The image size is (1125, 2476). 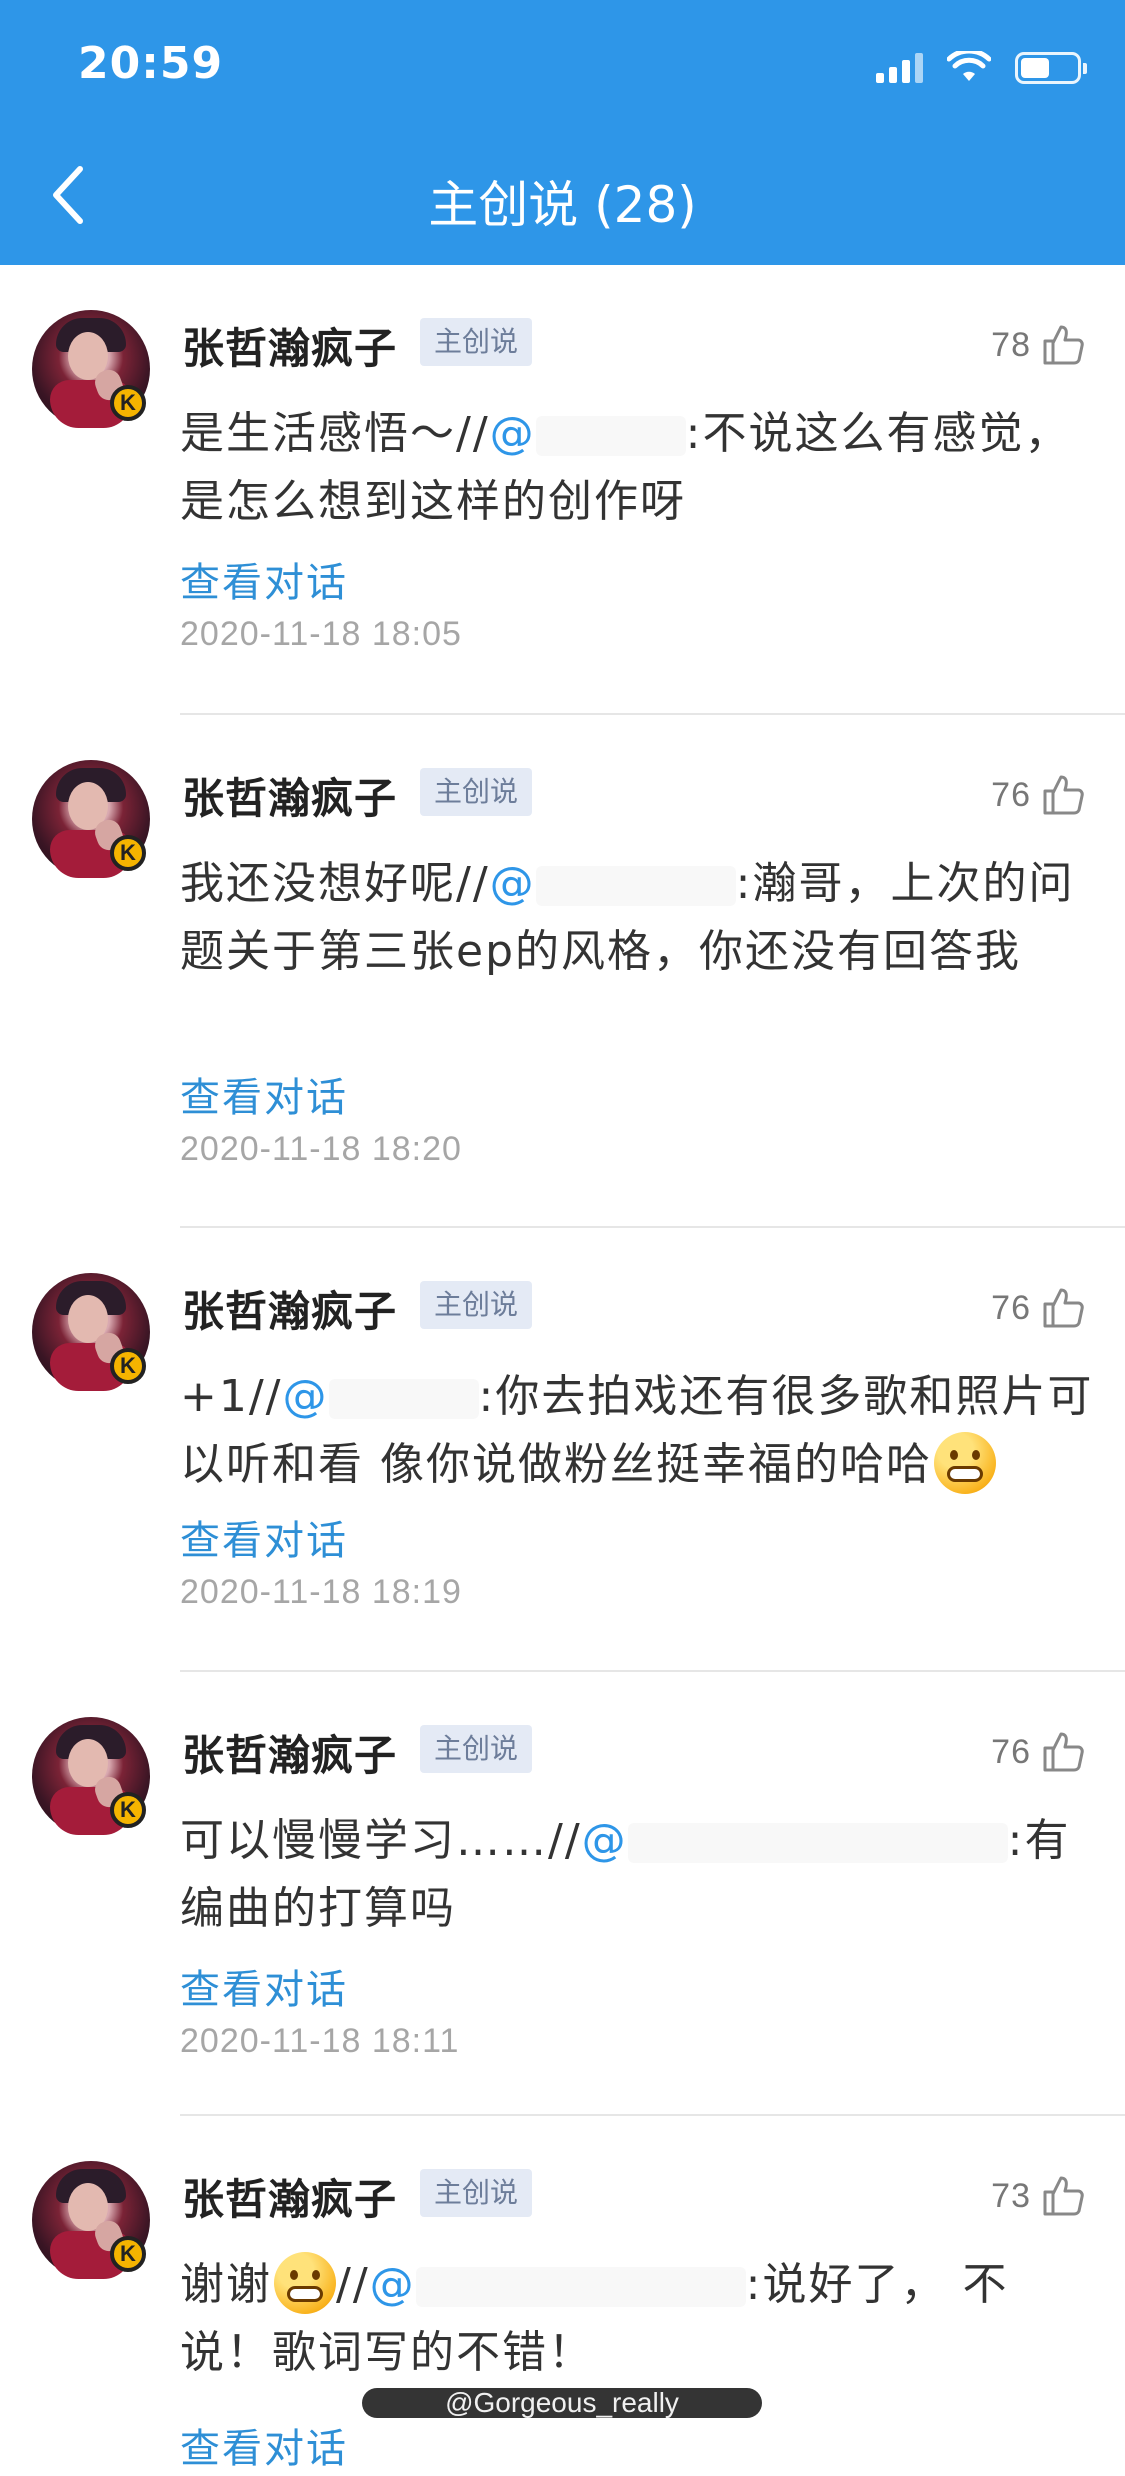 I want to click on comment-text: 我还没想好呢//@:瀚哥，上次的问题关于第三张ep的风格，你还没有回答我, so click(x=627, y=917).